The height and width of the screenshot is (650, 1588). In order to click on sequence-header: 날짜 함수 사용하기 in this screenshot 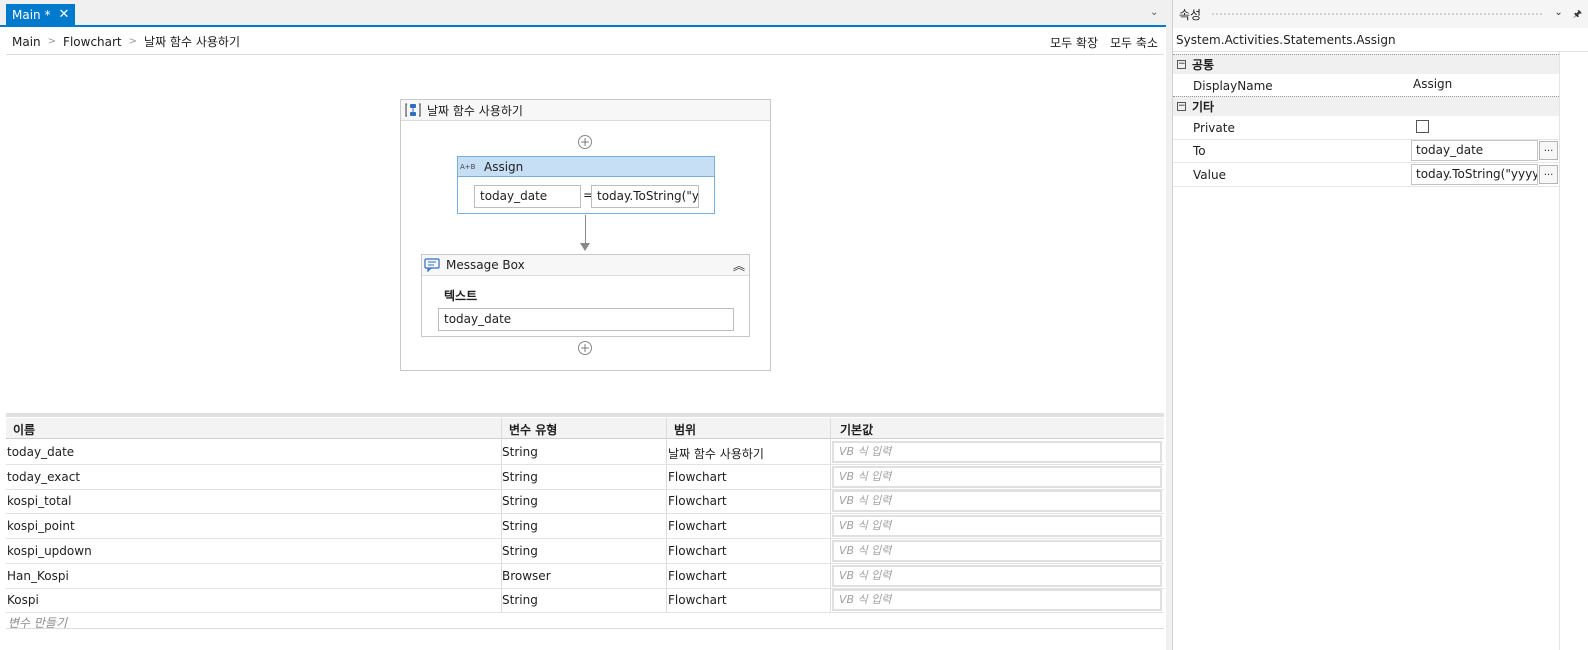, I will do `click(585, 110)`.